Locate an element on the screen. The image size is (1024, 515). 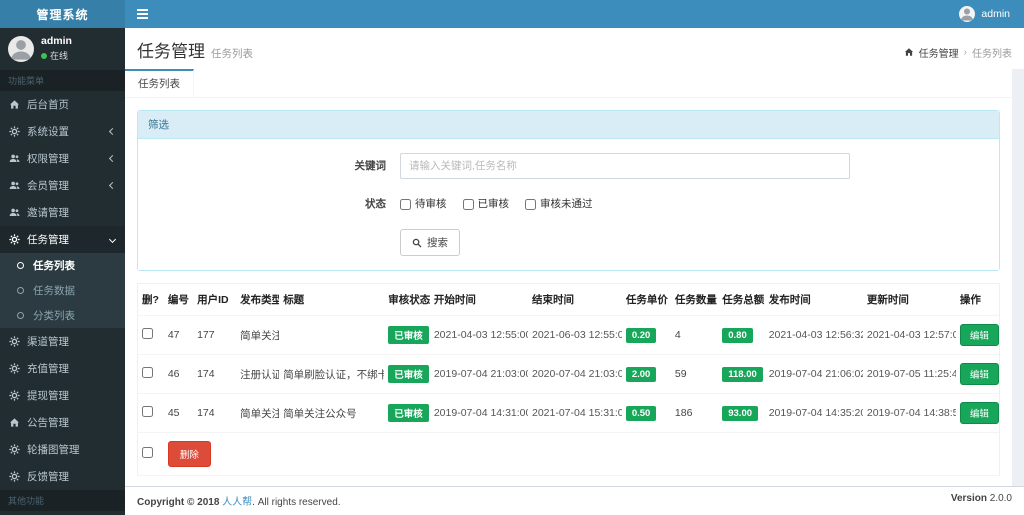
sidebar-item-withdrawals: 提现管理 is located at coordinates (62, 395).